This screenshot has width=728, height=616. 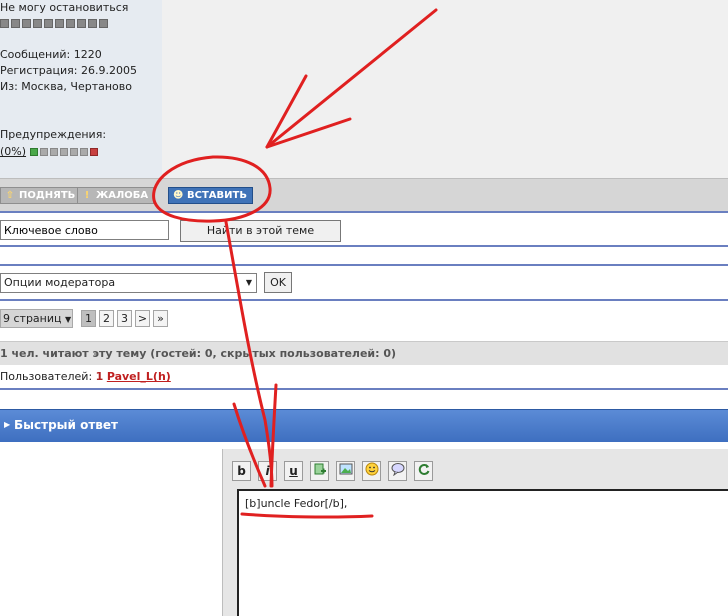 I want to click on annotation-line-left, so click(x=249, y=445).